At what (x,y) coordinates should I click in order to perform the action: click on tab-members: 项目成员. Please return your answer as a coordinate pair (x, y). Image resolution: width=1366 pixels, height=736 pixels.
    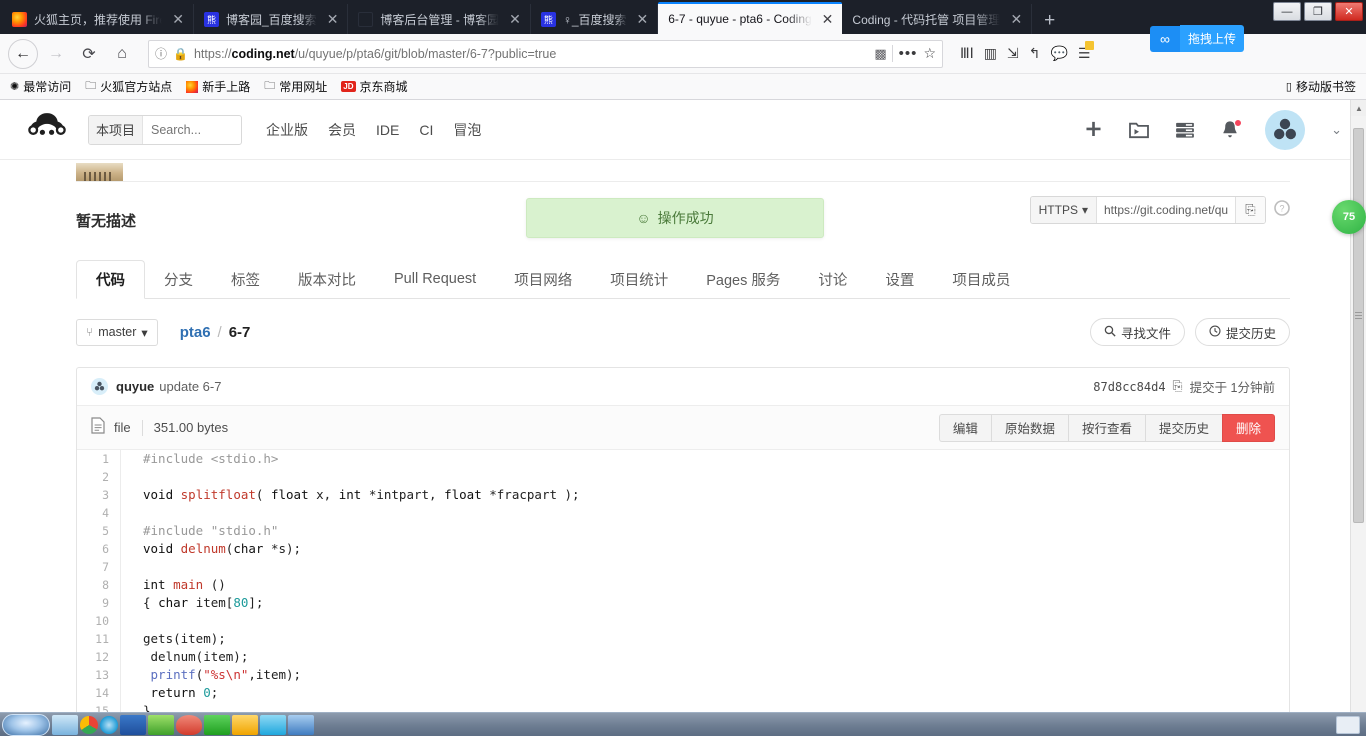
    Looking at the image, I should click on (981, 279).